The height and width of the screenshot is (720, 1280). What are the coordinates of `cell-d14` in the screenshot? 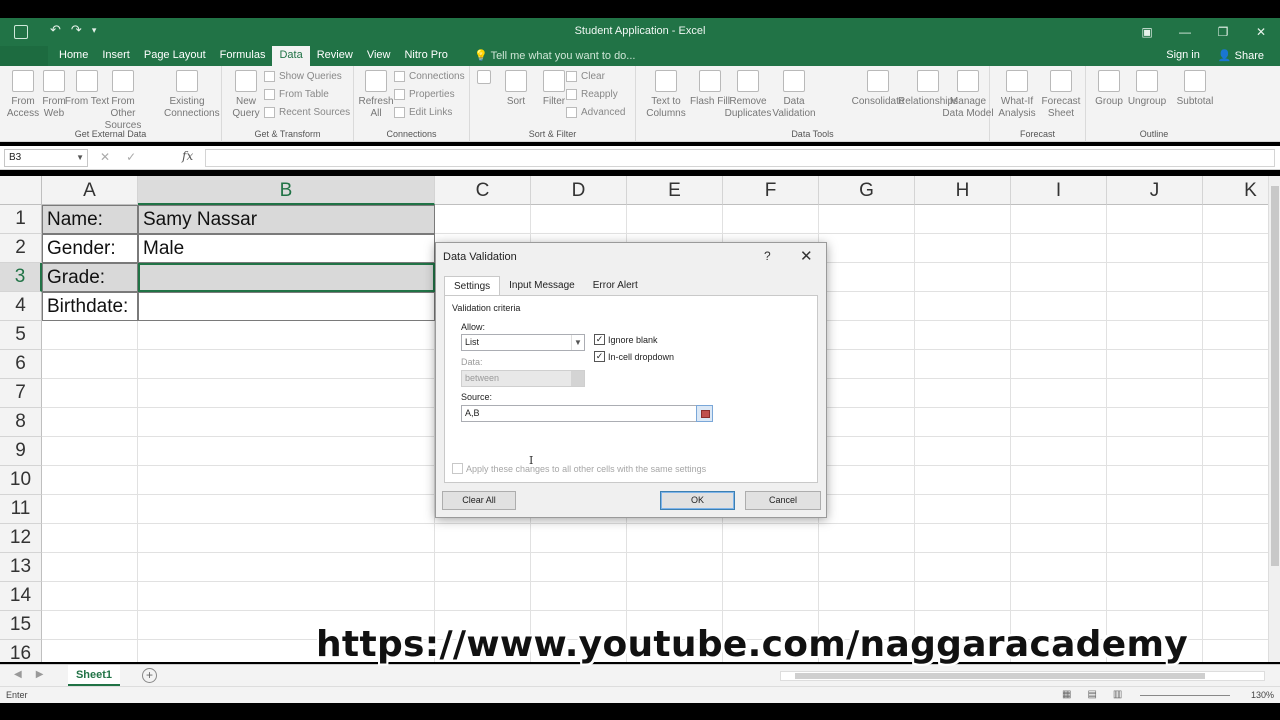 It's located at (579, 596).